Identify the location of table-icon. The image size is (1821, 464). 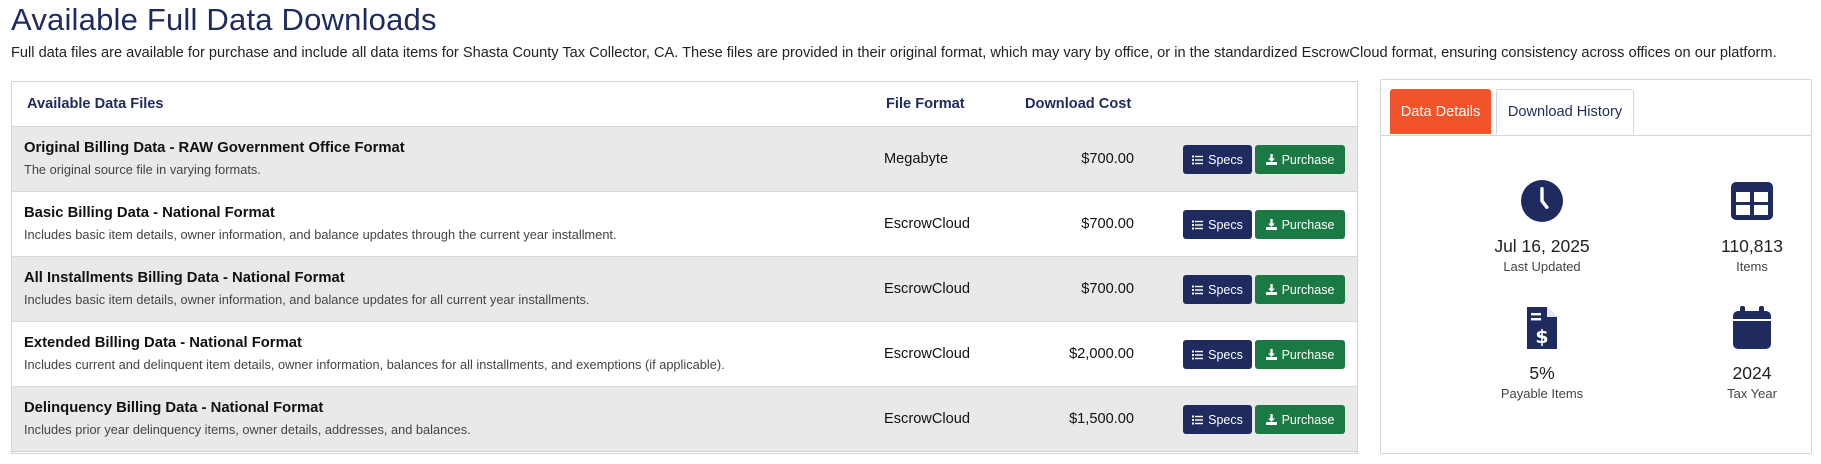
(1752, 201).